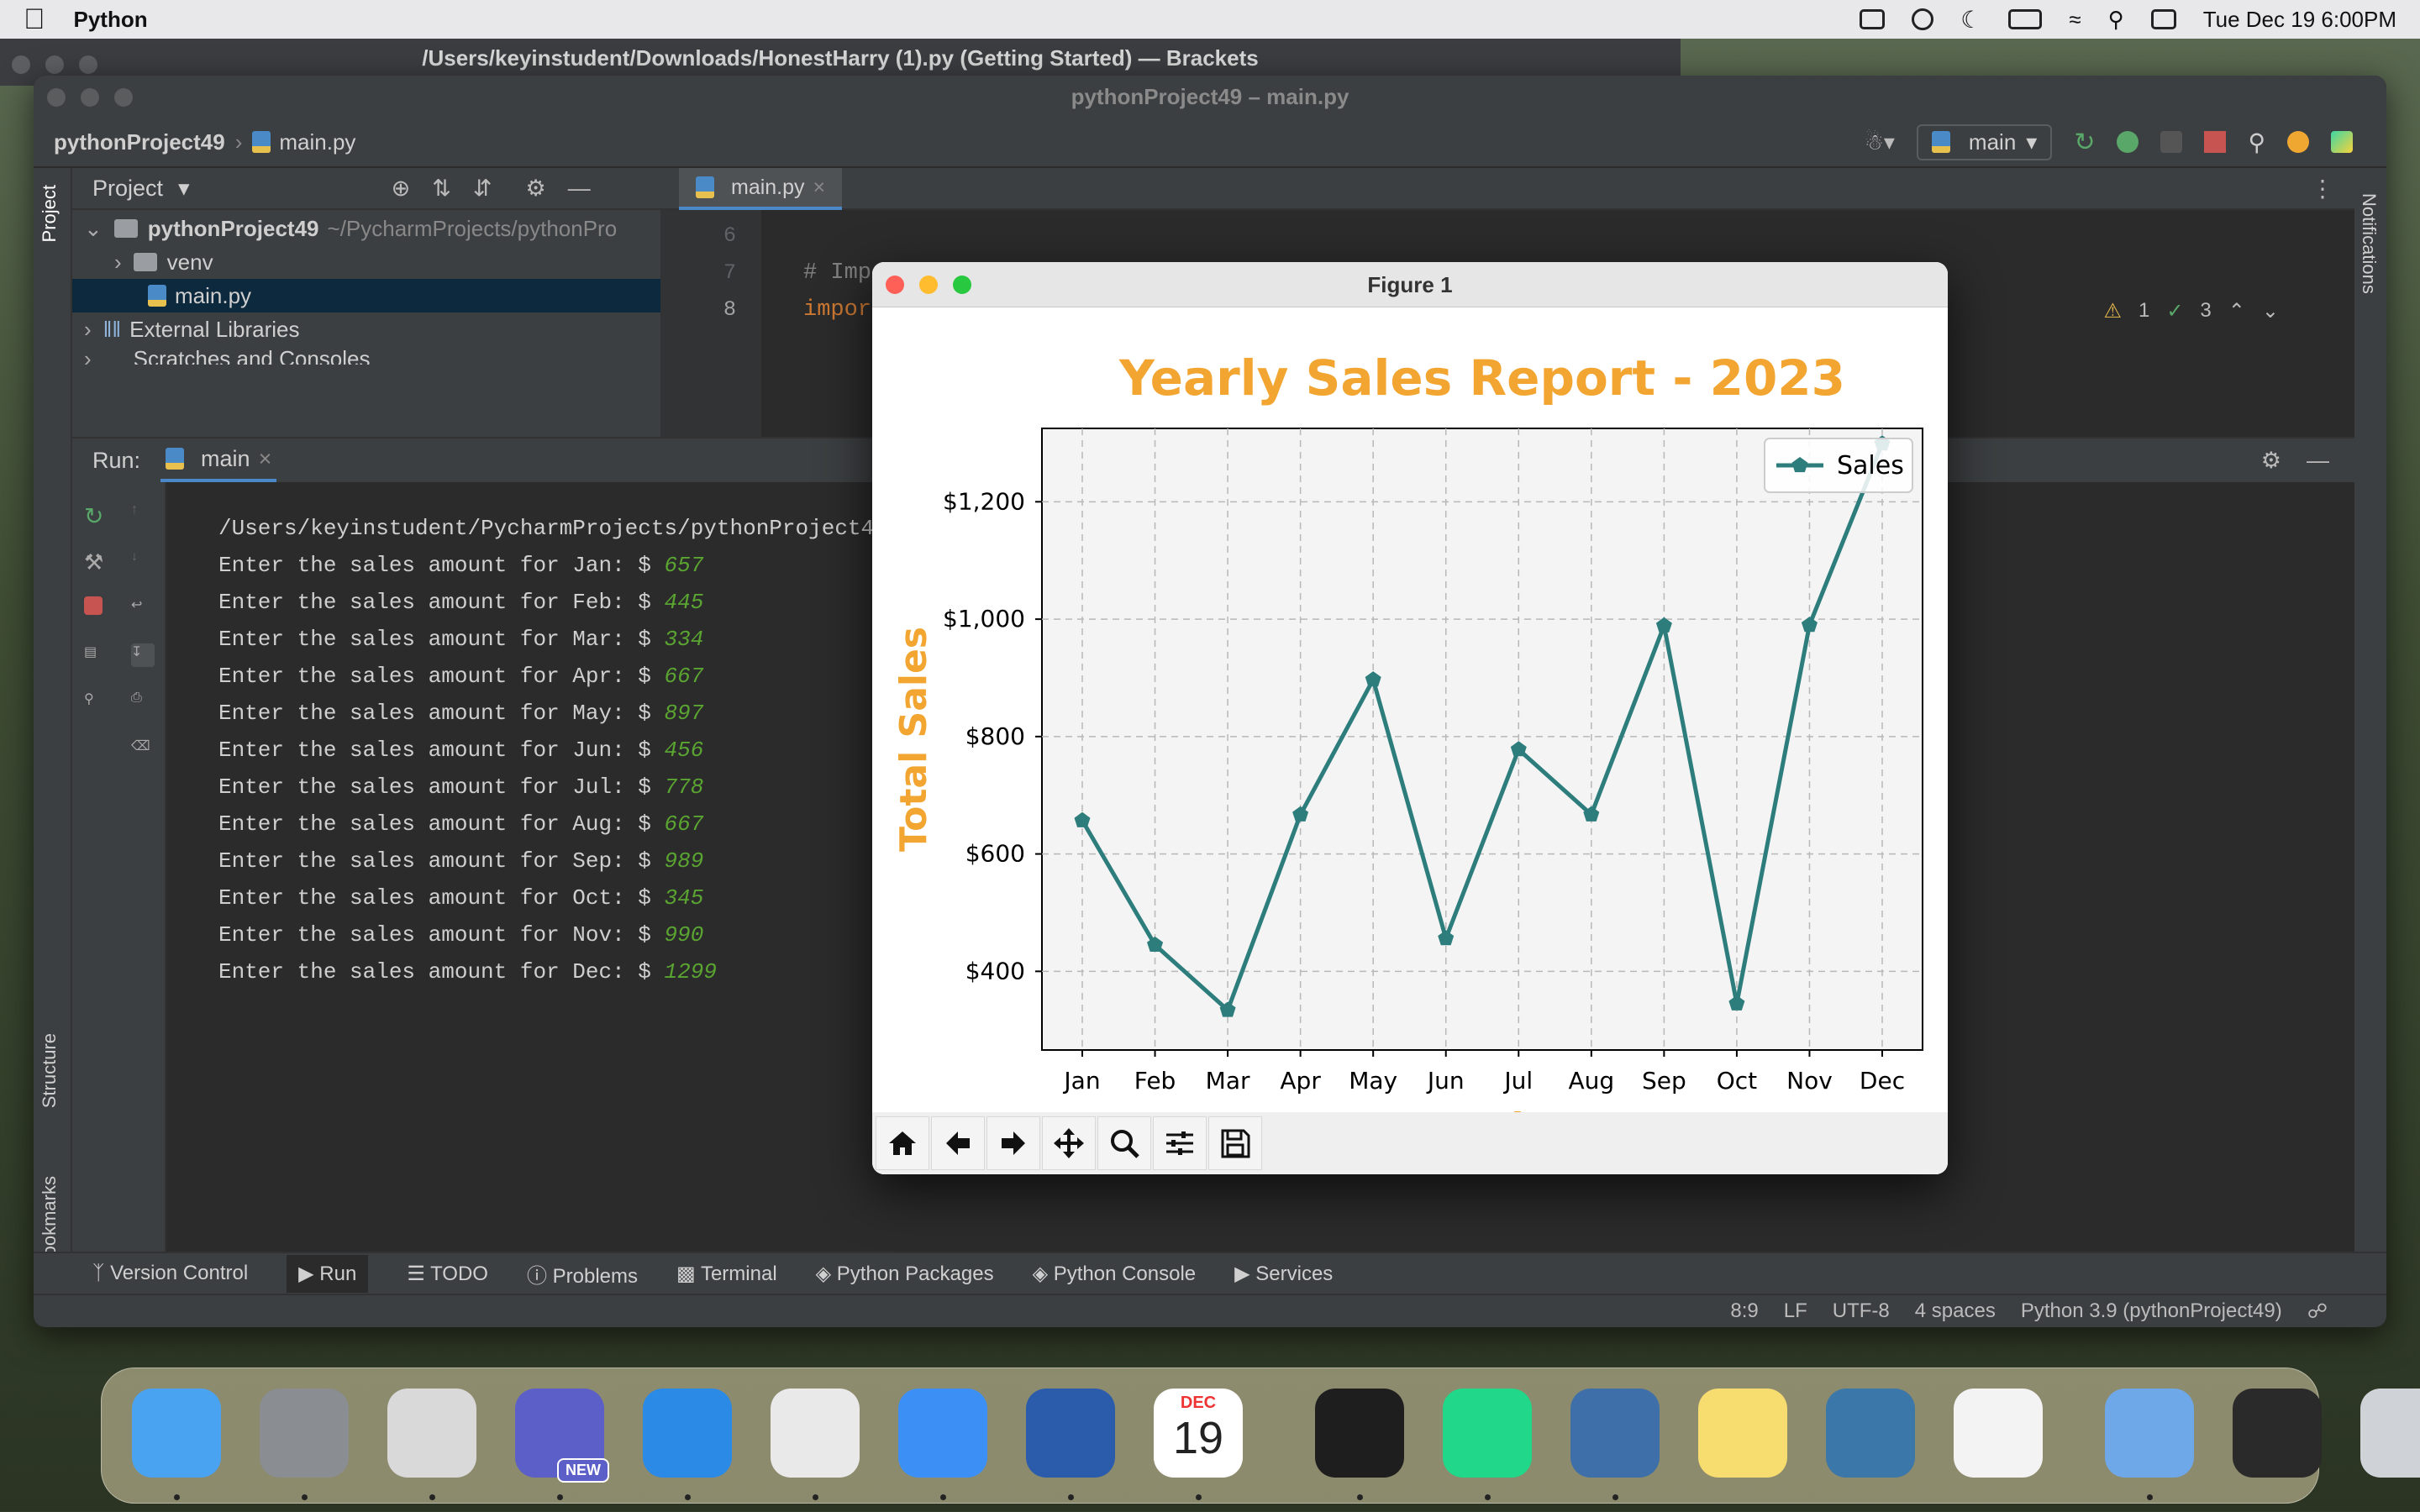 The height and width of the screenshot is (1512, 2420). Describe the element at coordinates (1235, 1143) in the screenshot. I see `save-figure-icon` at that location.